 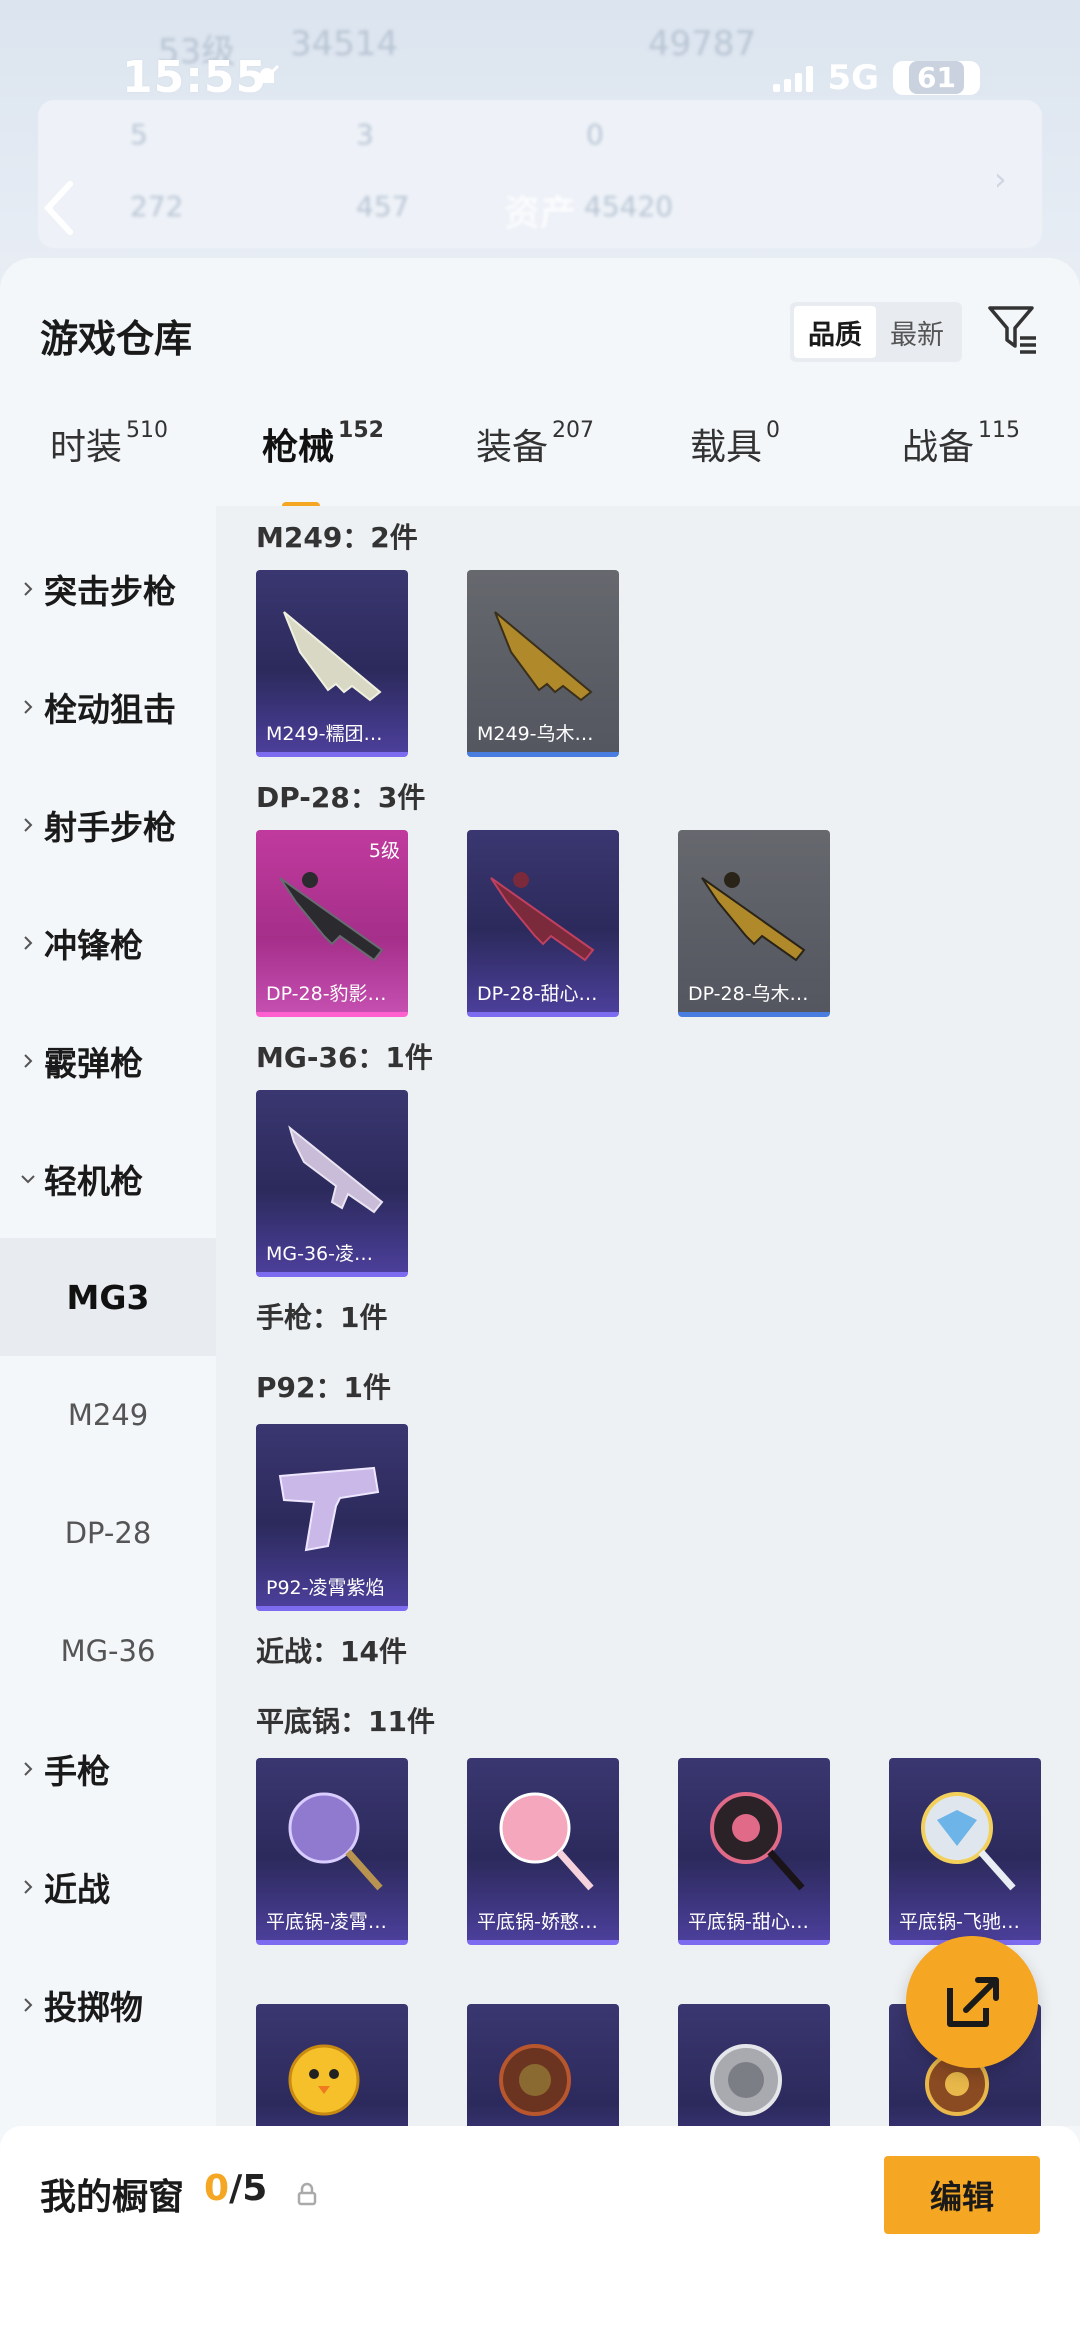 What do you see at coordinates (540, 213) in the screenshot?
I see `bg-asset-label: 资产` at bounding box center [540, 213].